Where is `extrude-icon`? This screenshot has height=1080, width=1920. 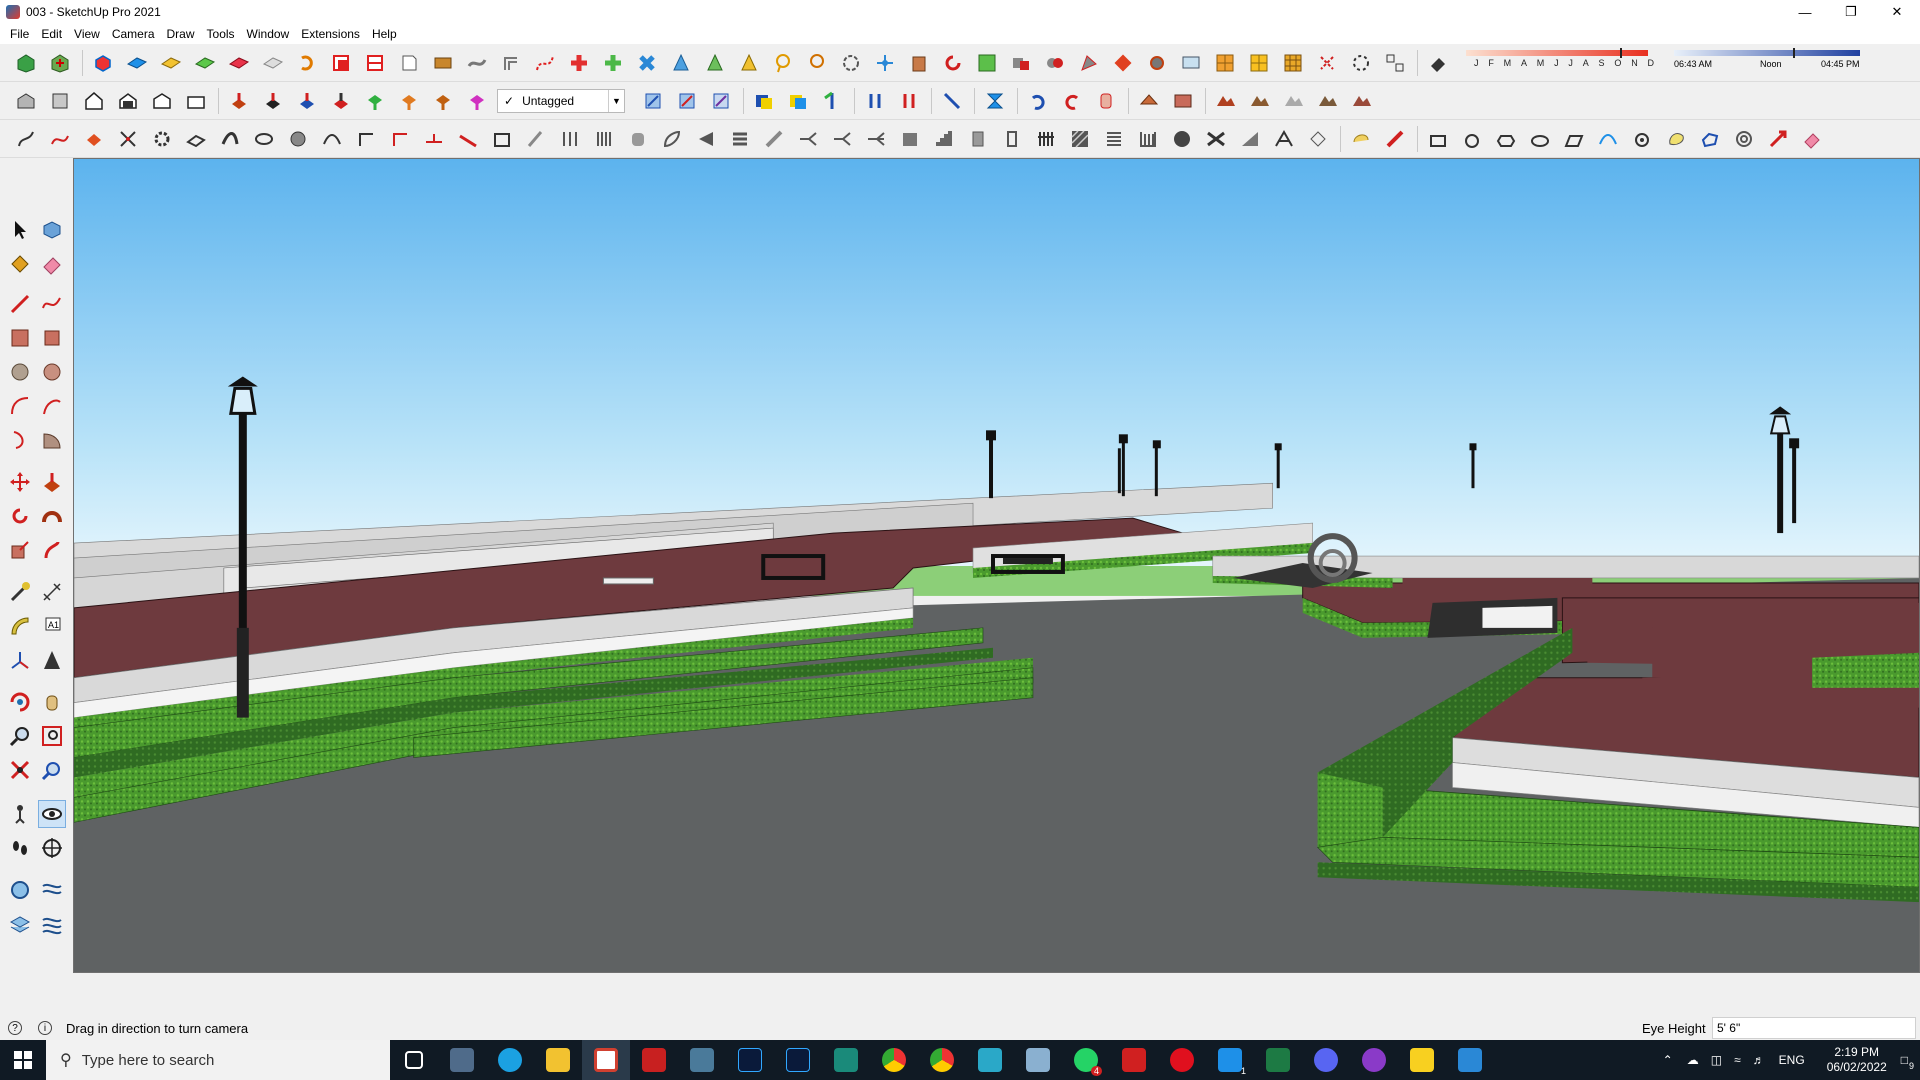
extrude-icon is located at coordinates (918, 63).